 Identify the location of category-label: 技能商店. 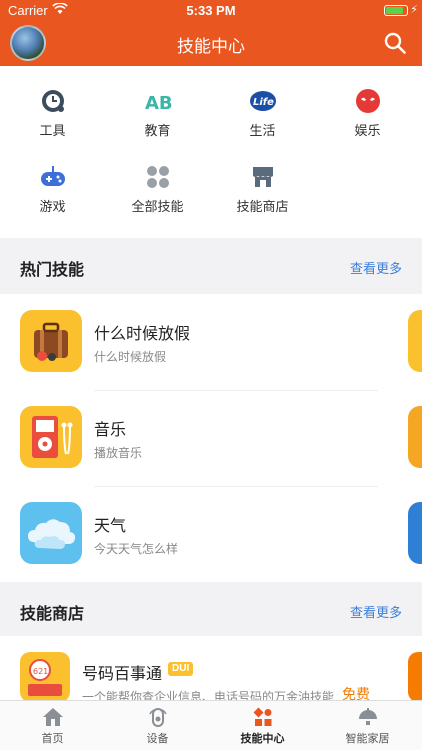
(262, 206).